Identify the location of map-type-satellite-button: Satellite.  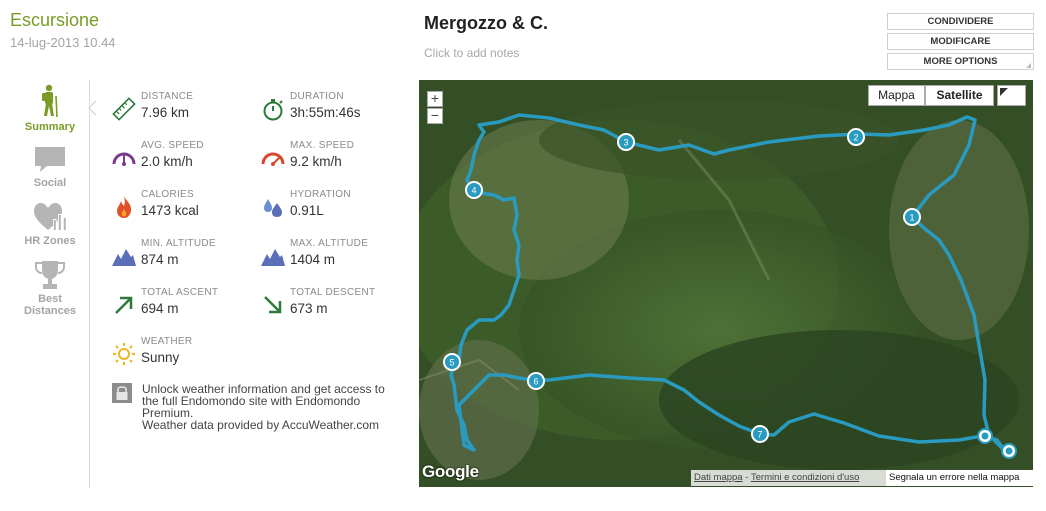
(959, 95).